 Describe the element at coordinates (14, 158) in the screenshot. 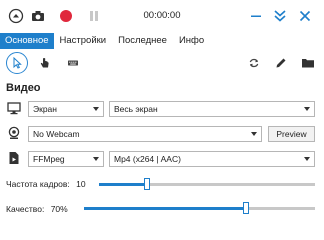

I see `file-video-icon` at that location.